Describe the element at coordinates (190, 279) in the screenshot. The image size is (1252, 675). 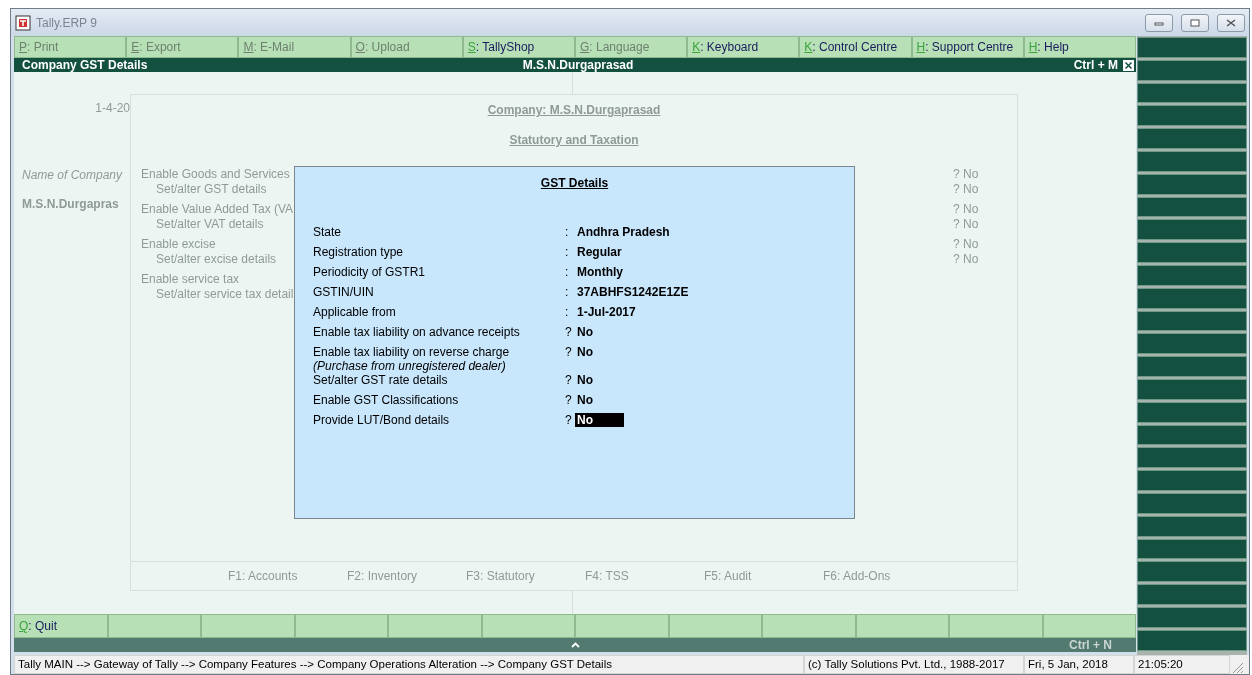
I see `option-label: Enable service tax` at that location.